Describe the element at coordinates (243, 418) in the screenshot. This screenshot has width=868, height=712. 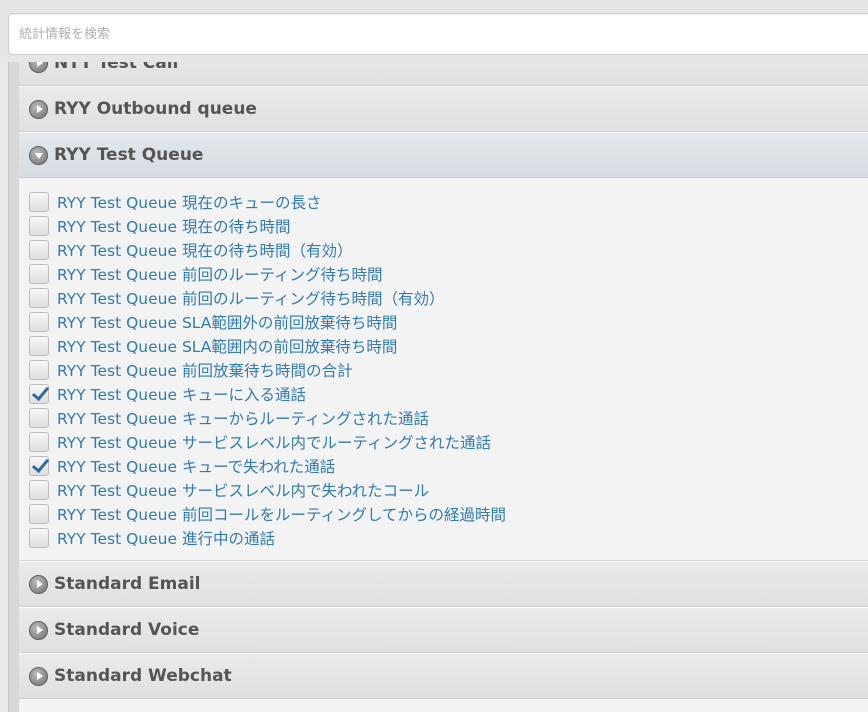
I see `metric-label: RYY Test Queue キューからルーティングされた通話` at that location.